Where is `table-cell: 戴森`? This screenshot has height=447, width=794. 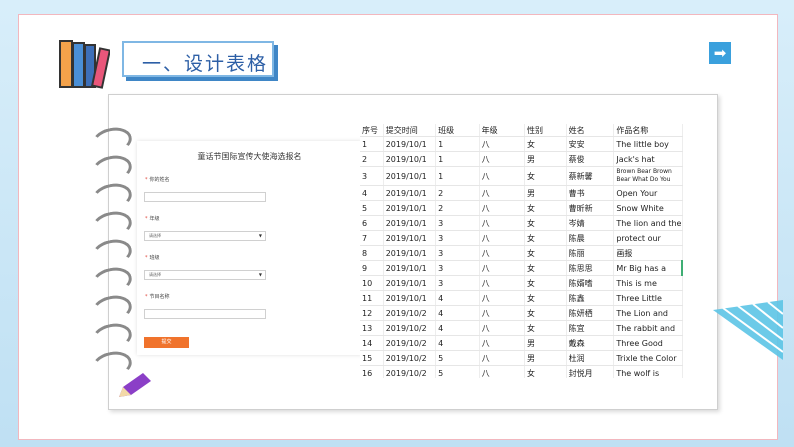 table-cell: 戴森 is located at coordinates (590, 343).